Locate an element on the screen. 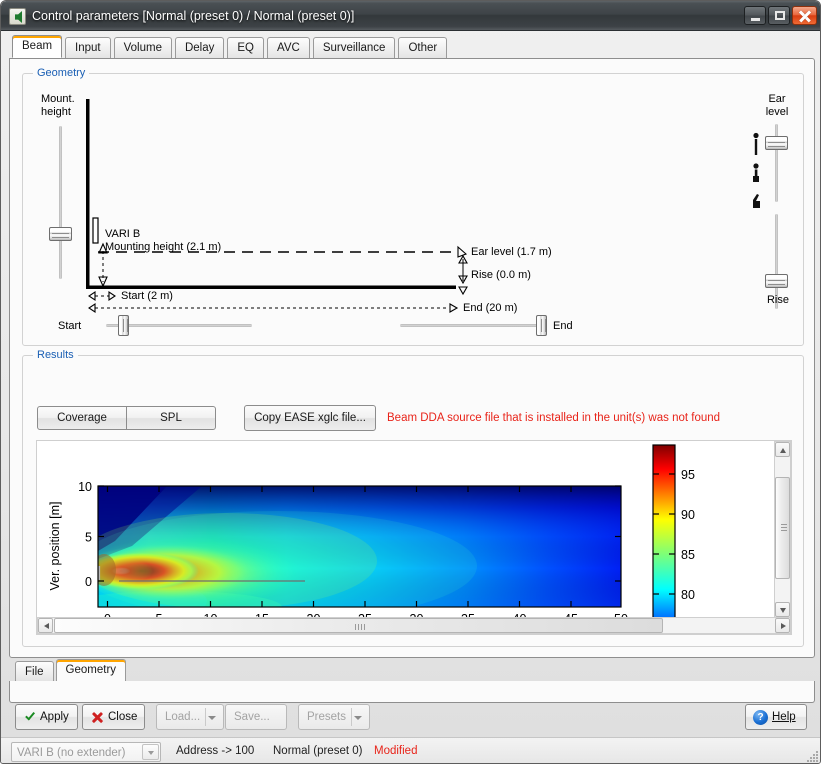 The image size is (821, 764). end-slider-track is located at coordinates (473, 325).